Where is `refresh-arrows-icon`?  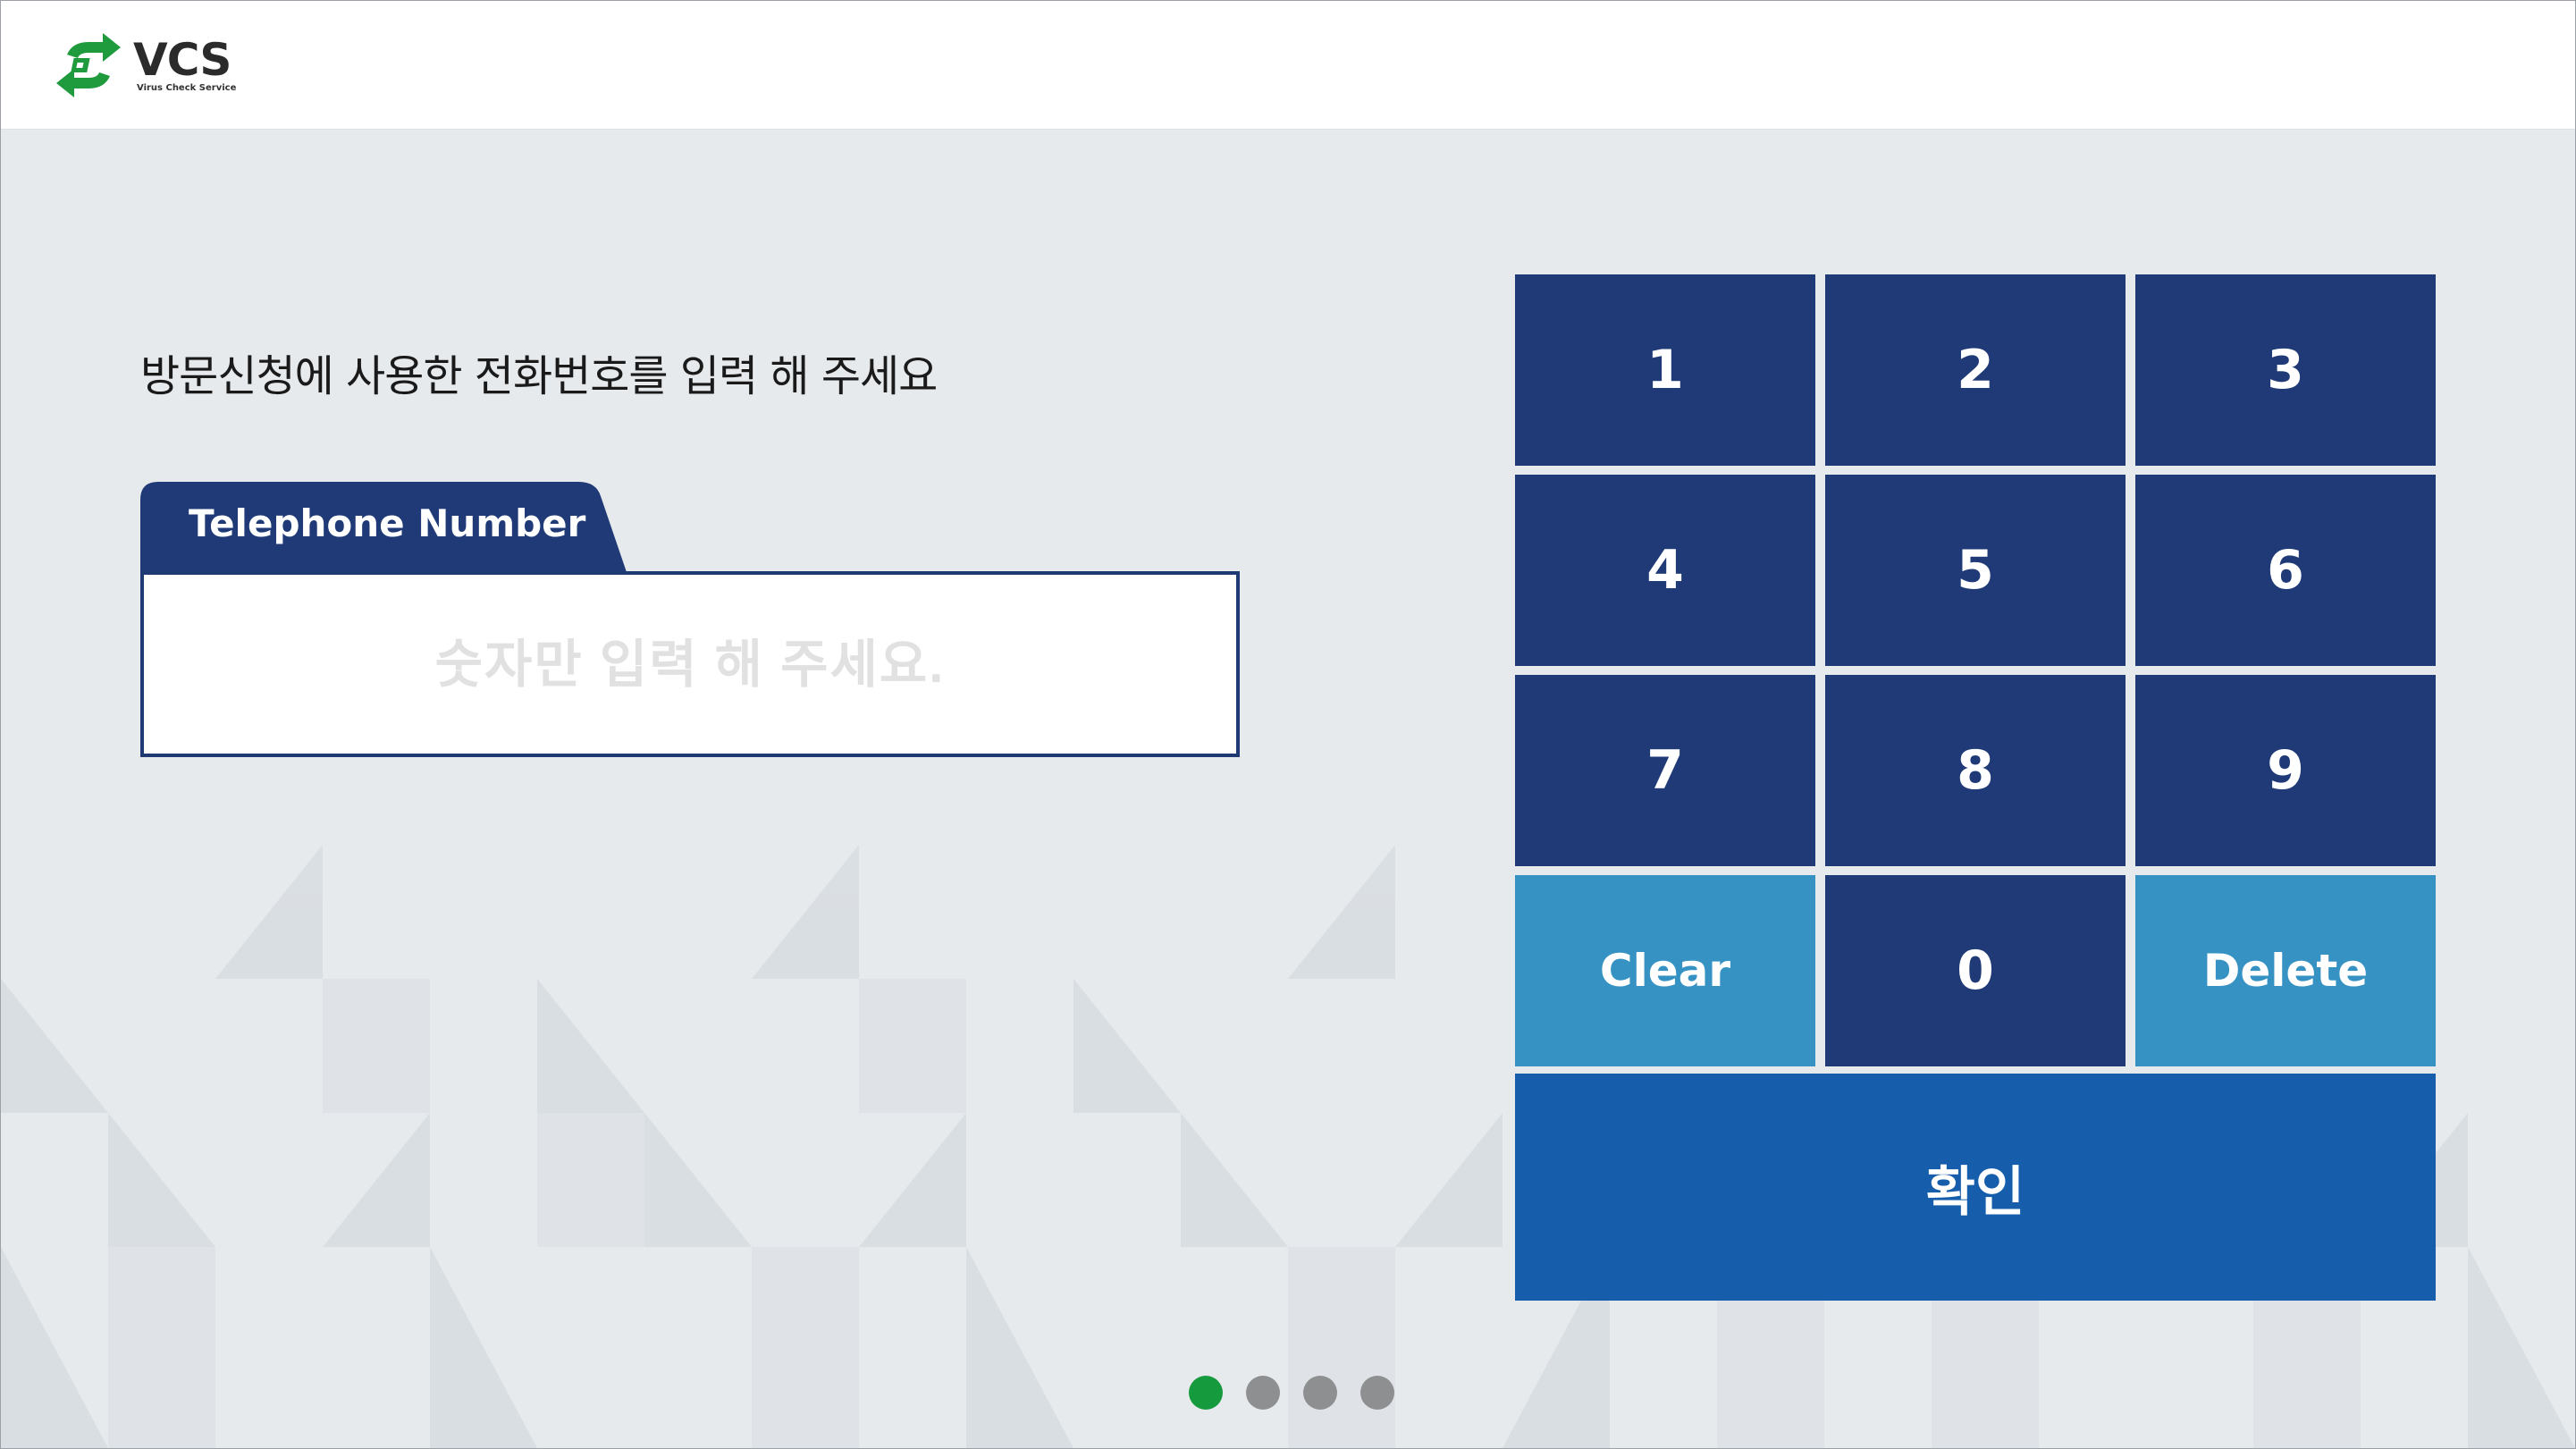 refresh-arrows-icon is located at coordinates (89, 65).